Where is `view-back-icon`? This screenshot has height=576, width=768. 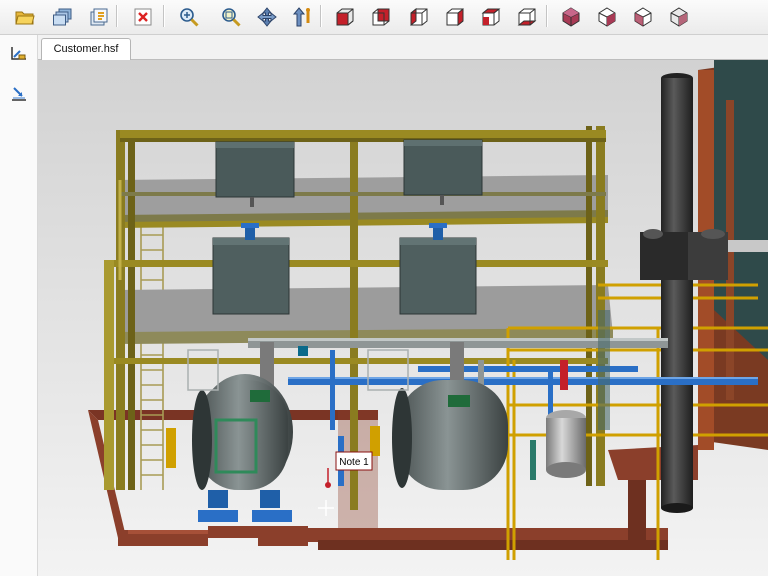 view-back-icon is located at coordinates (381, 17).